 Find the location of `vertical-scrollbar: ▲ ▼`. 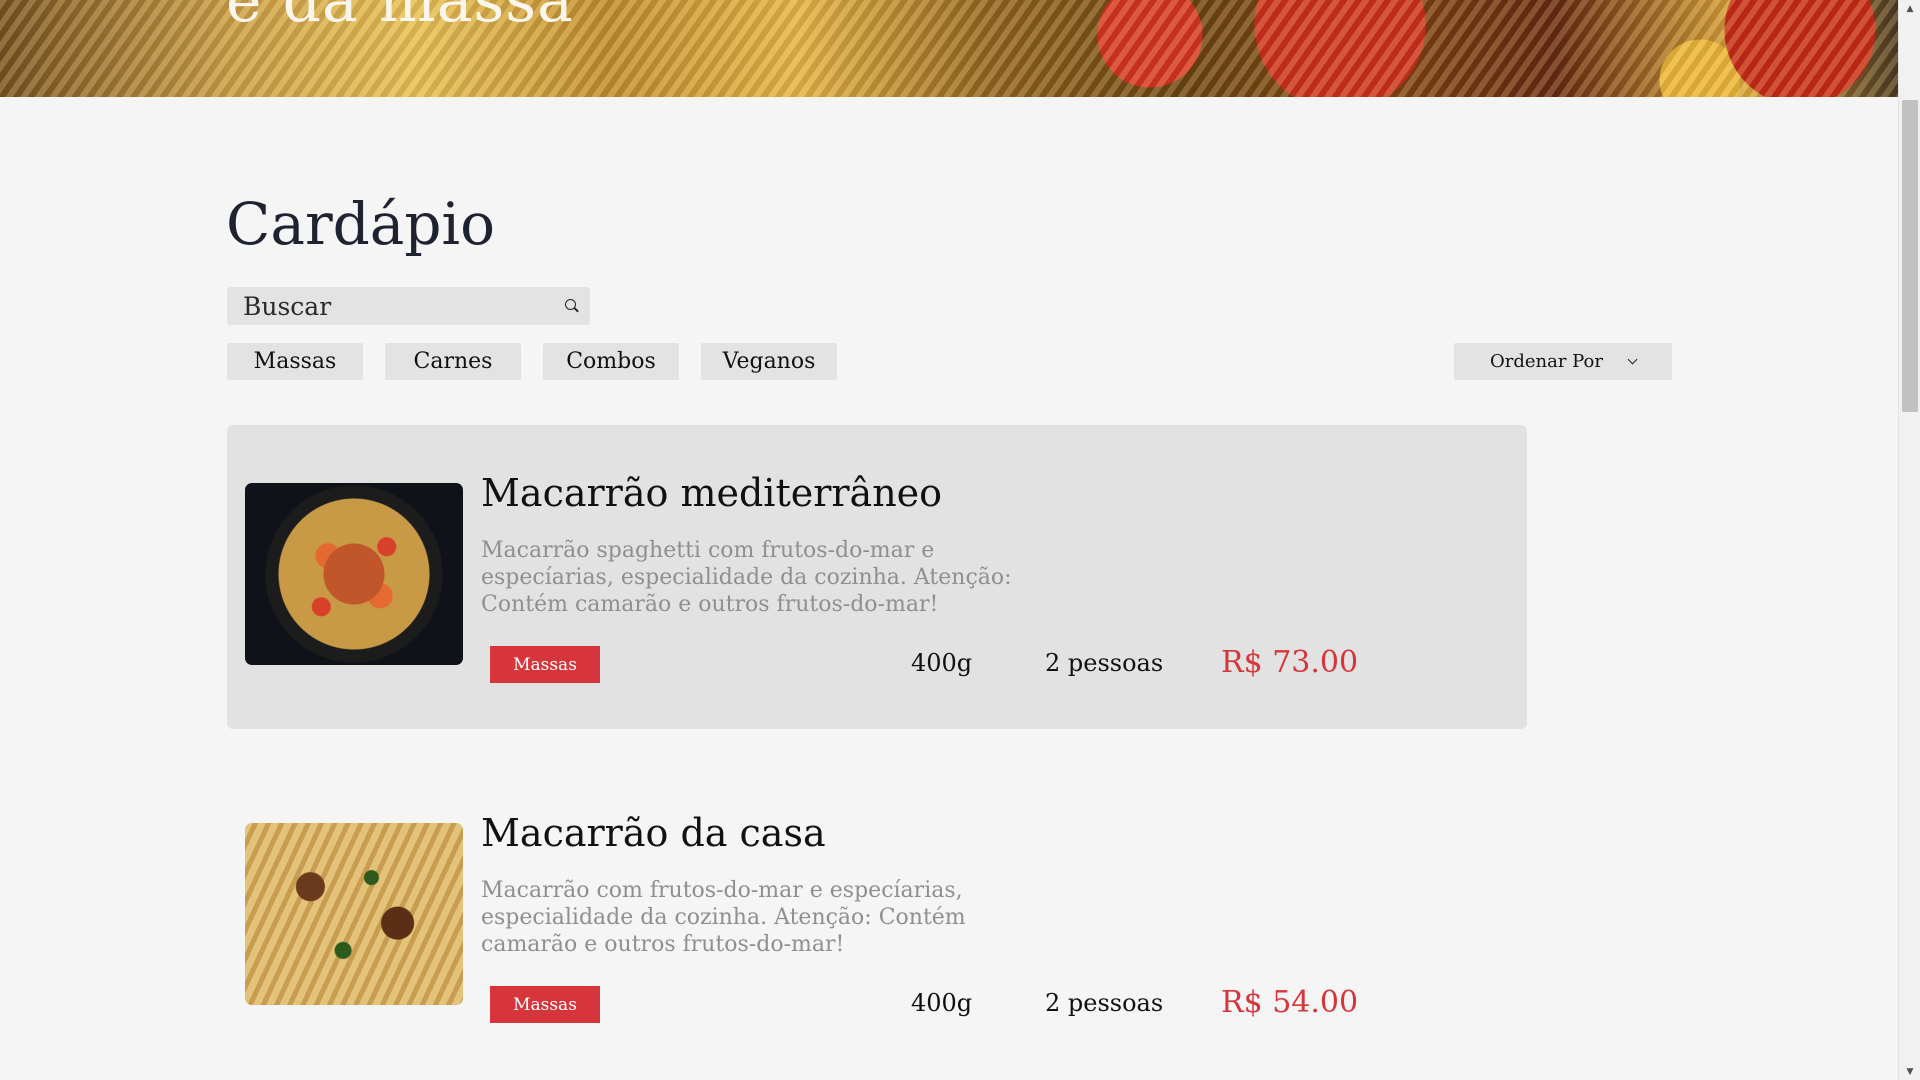

vertical-scrollbar: ▲ ▼ is located at coordinates (1909, 540).